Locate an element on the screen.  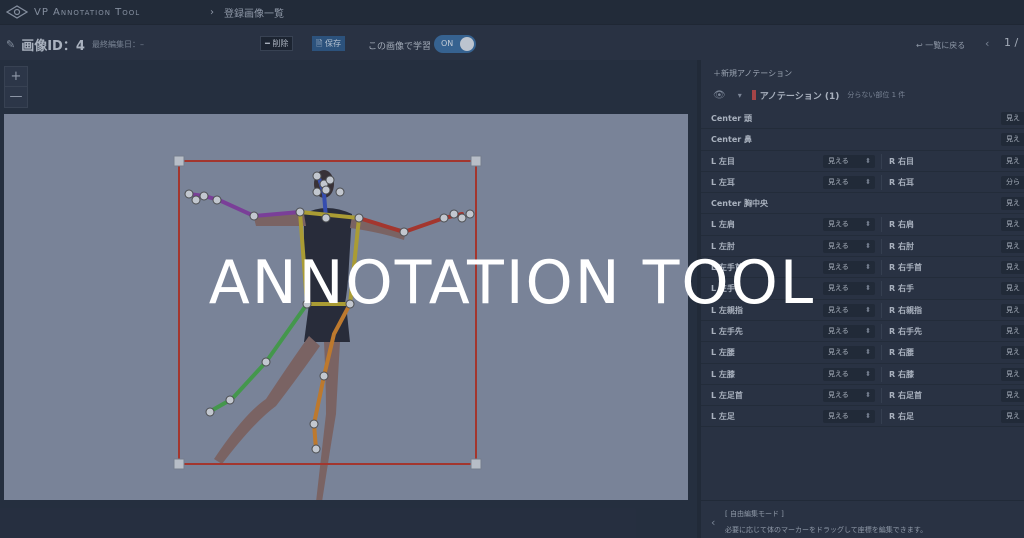
keypoint-label-left: L 左耳 is located at coordinates (723, 182).